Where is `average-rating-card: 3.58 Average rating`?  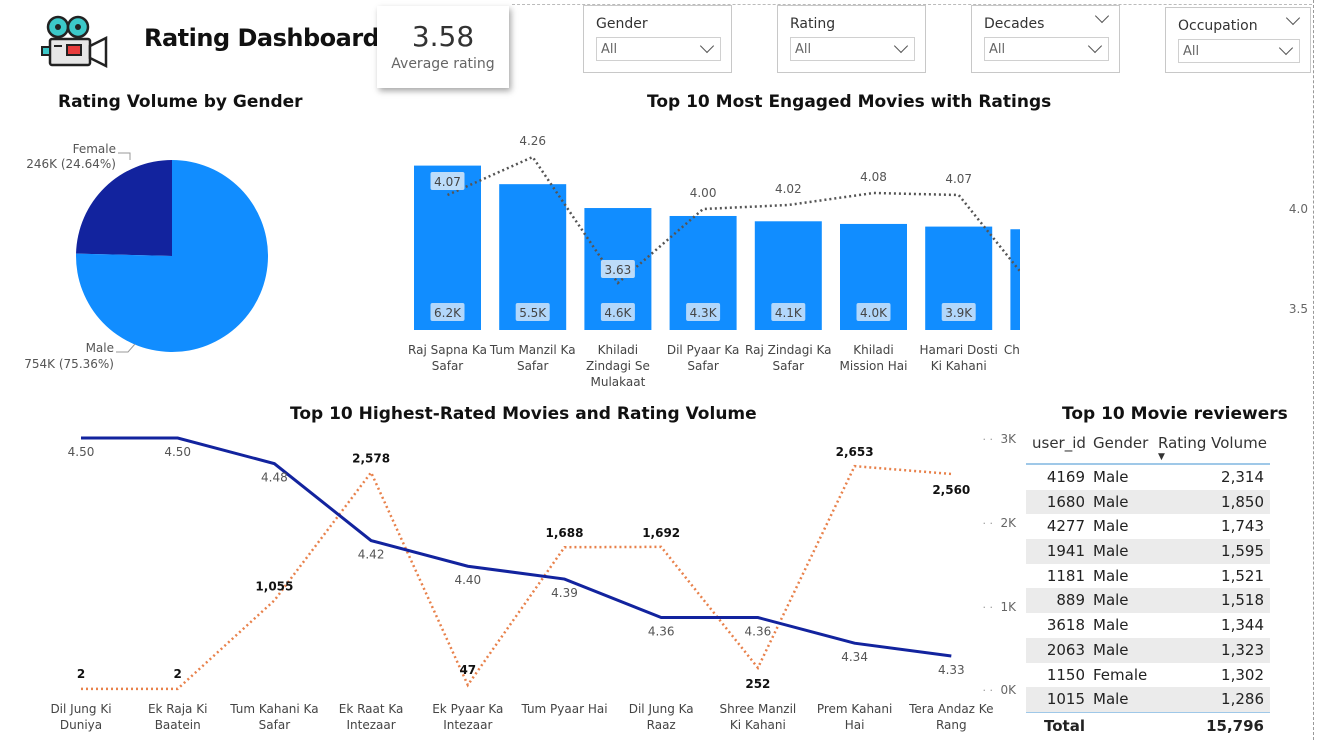
average-rating-card: 3.58 Average rating is located at coordinates (443, 47).